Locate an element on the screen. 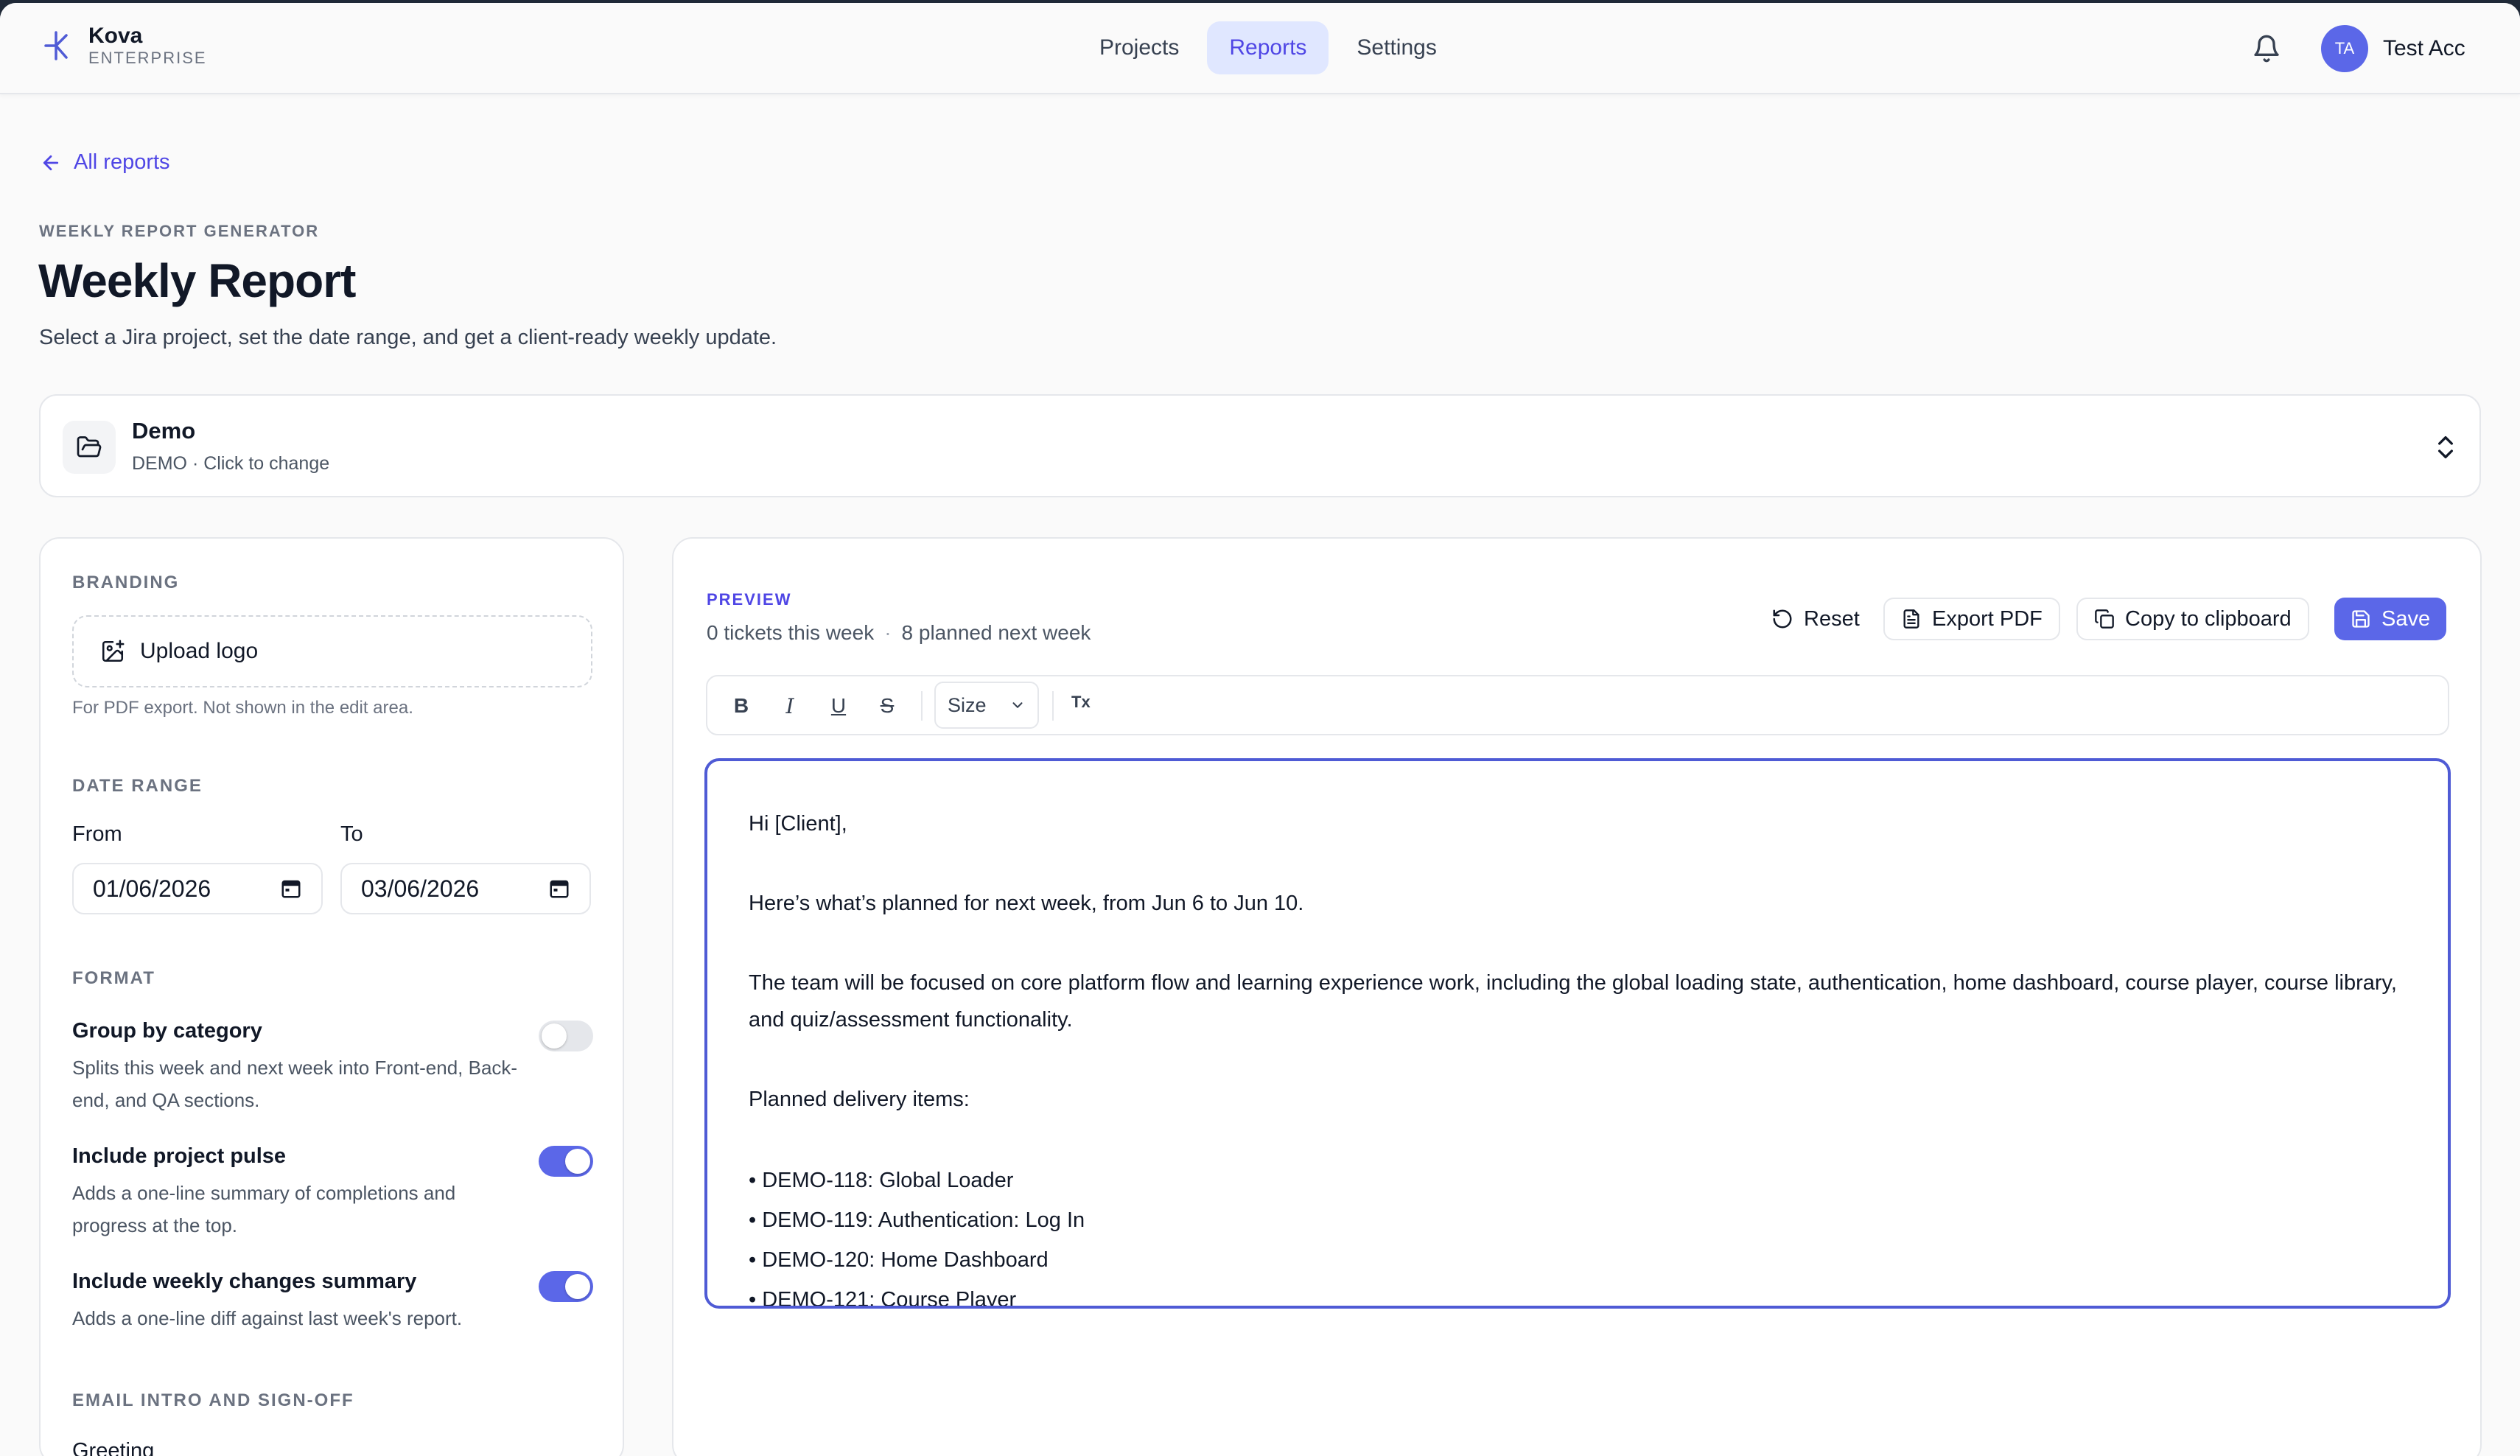 This screenshot has width=2520, height=1456. page-title: Weekly Report is located at coordinates (197, 280).